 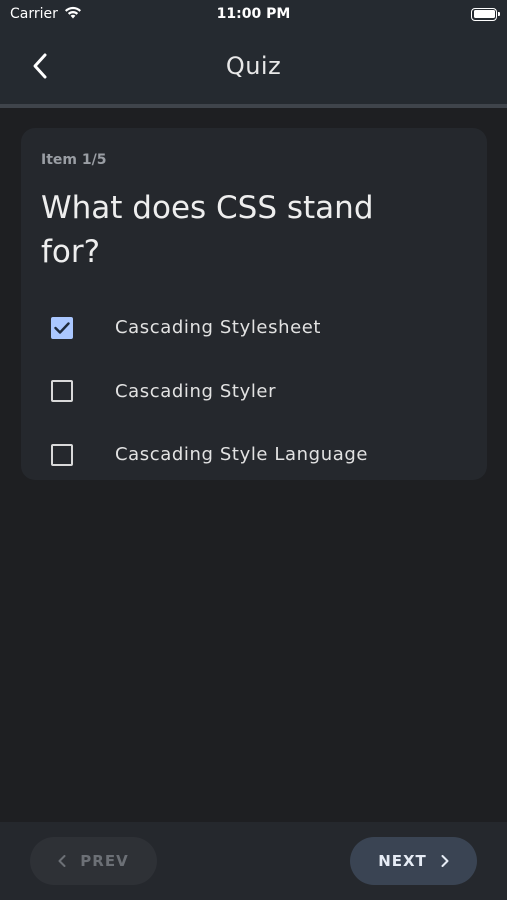 I want to click on option-label: Cascading Style Language, so click(x=242, y=455).